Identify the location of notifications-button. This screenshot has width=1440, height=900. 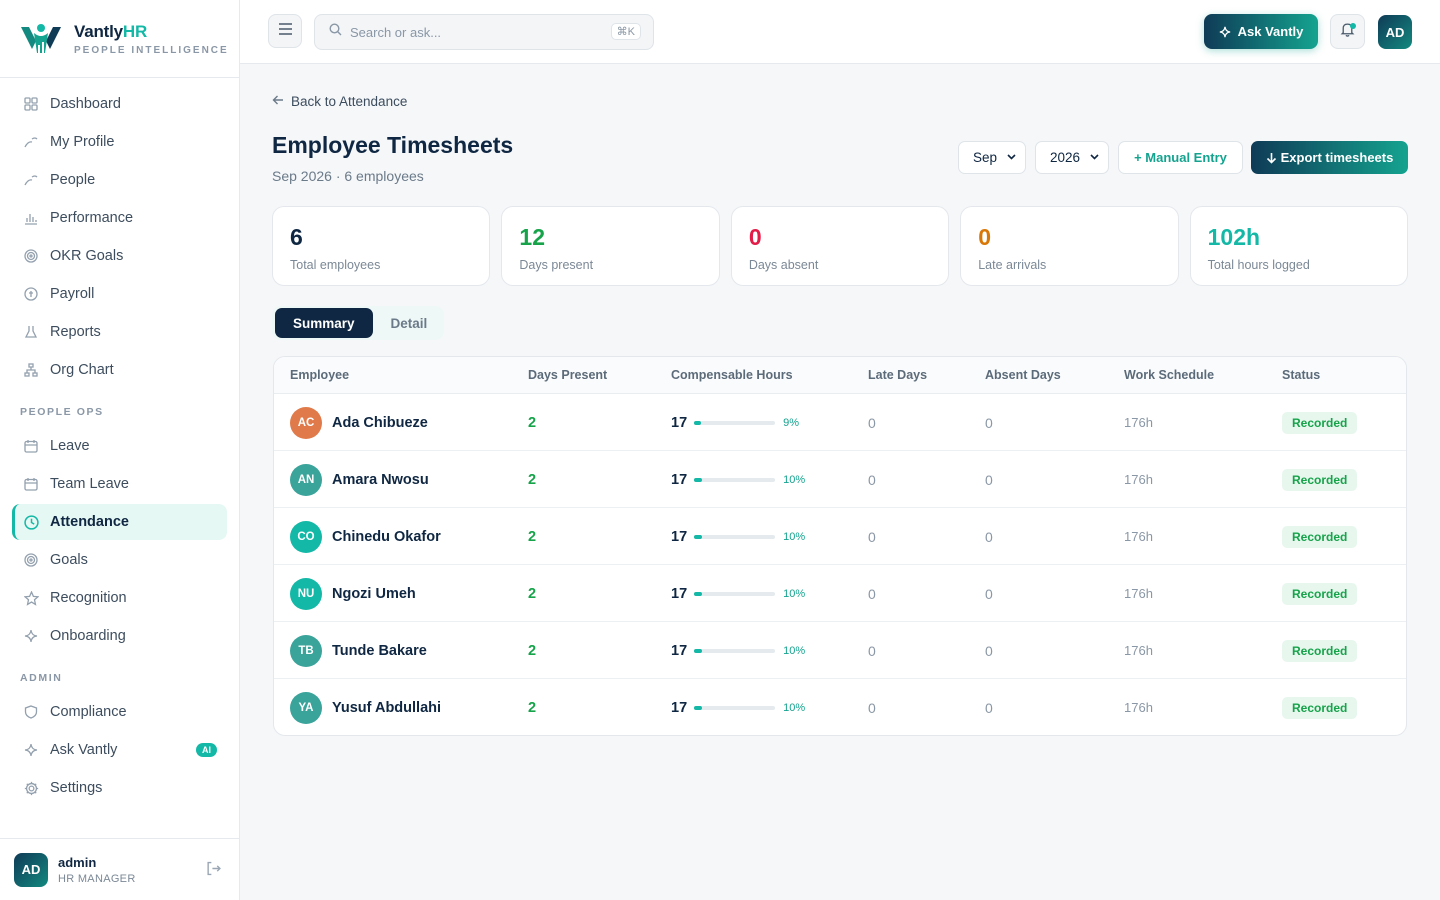
(1347, 31).